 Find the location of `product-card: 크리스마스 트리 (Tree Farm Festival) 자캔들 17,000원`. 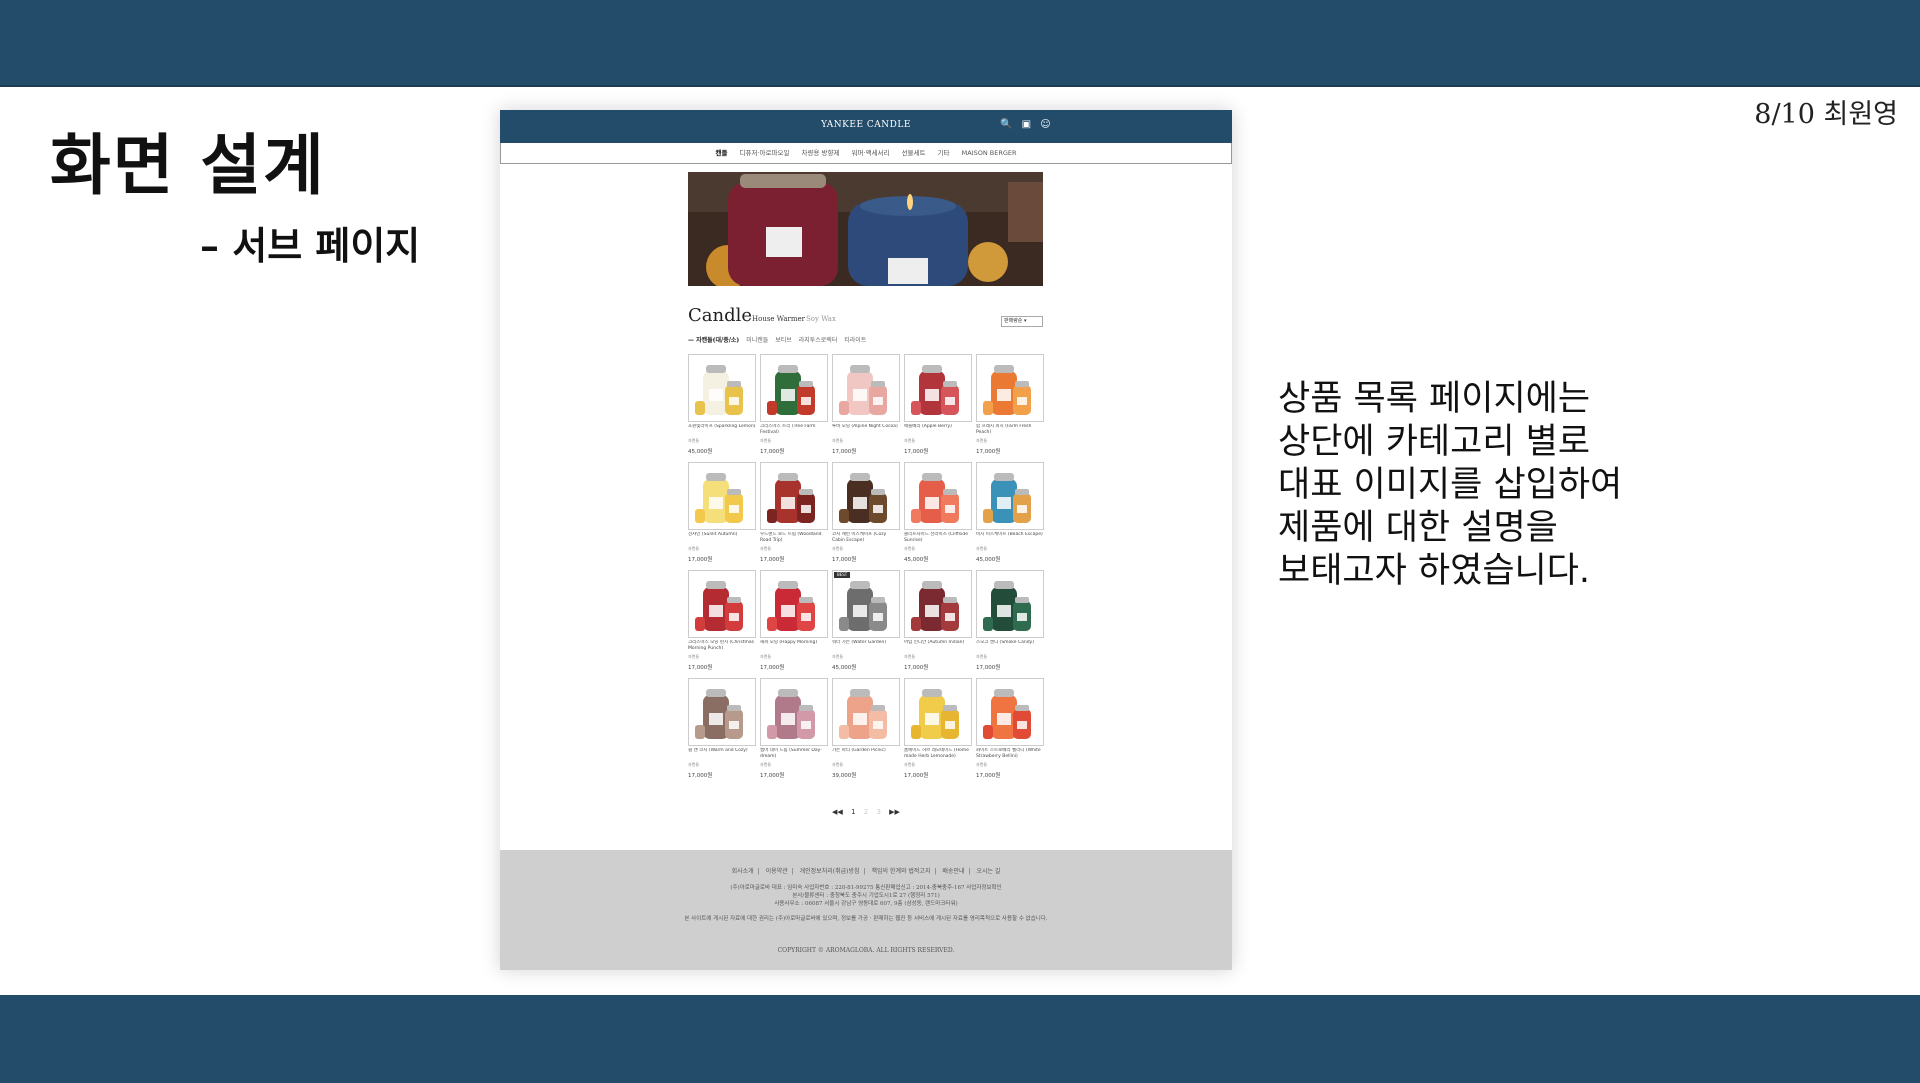

product-card: 크리스마스 트리 (Tree Farm Festival) 자캔들 17,000원 is located at coordinates (794, 404).